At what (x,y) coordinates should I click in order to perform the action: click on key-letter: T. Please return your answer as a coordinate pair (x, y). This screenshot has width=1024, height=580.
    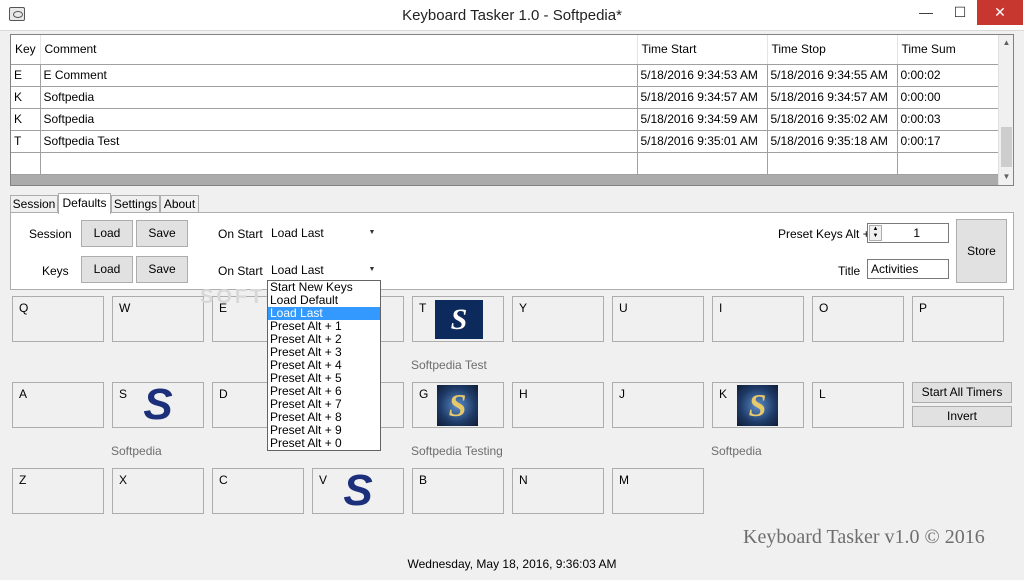
    Looking at the image, I should click on (423, 308).